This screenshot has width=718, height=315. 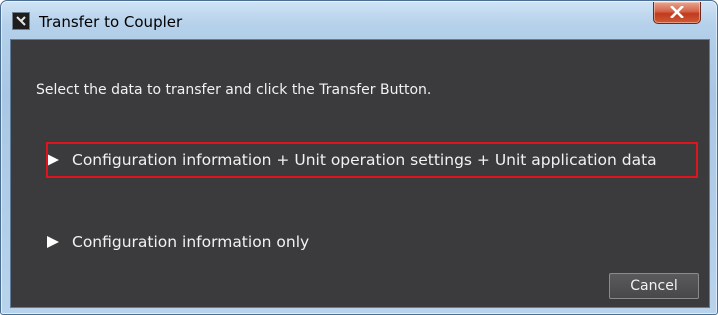 I want to click on close-button, so click(x=677, y=13).